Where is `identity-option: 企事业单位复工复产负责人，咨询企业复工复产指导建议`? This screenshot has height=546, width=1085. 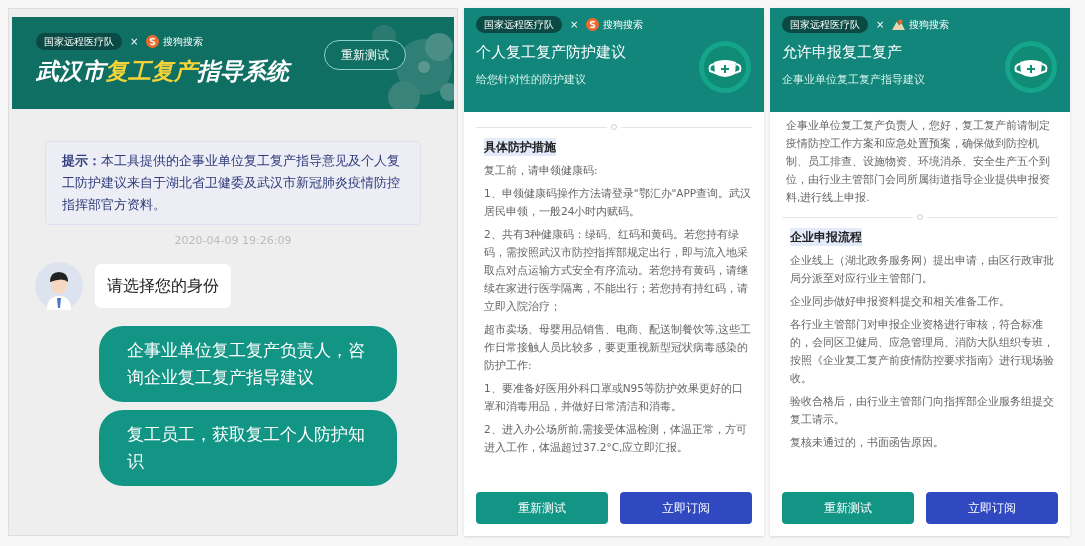 identity-option: 企事业单位复工复产负责人，咨询企业复工复产指导建议 is located at coordinates (248, 363).